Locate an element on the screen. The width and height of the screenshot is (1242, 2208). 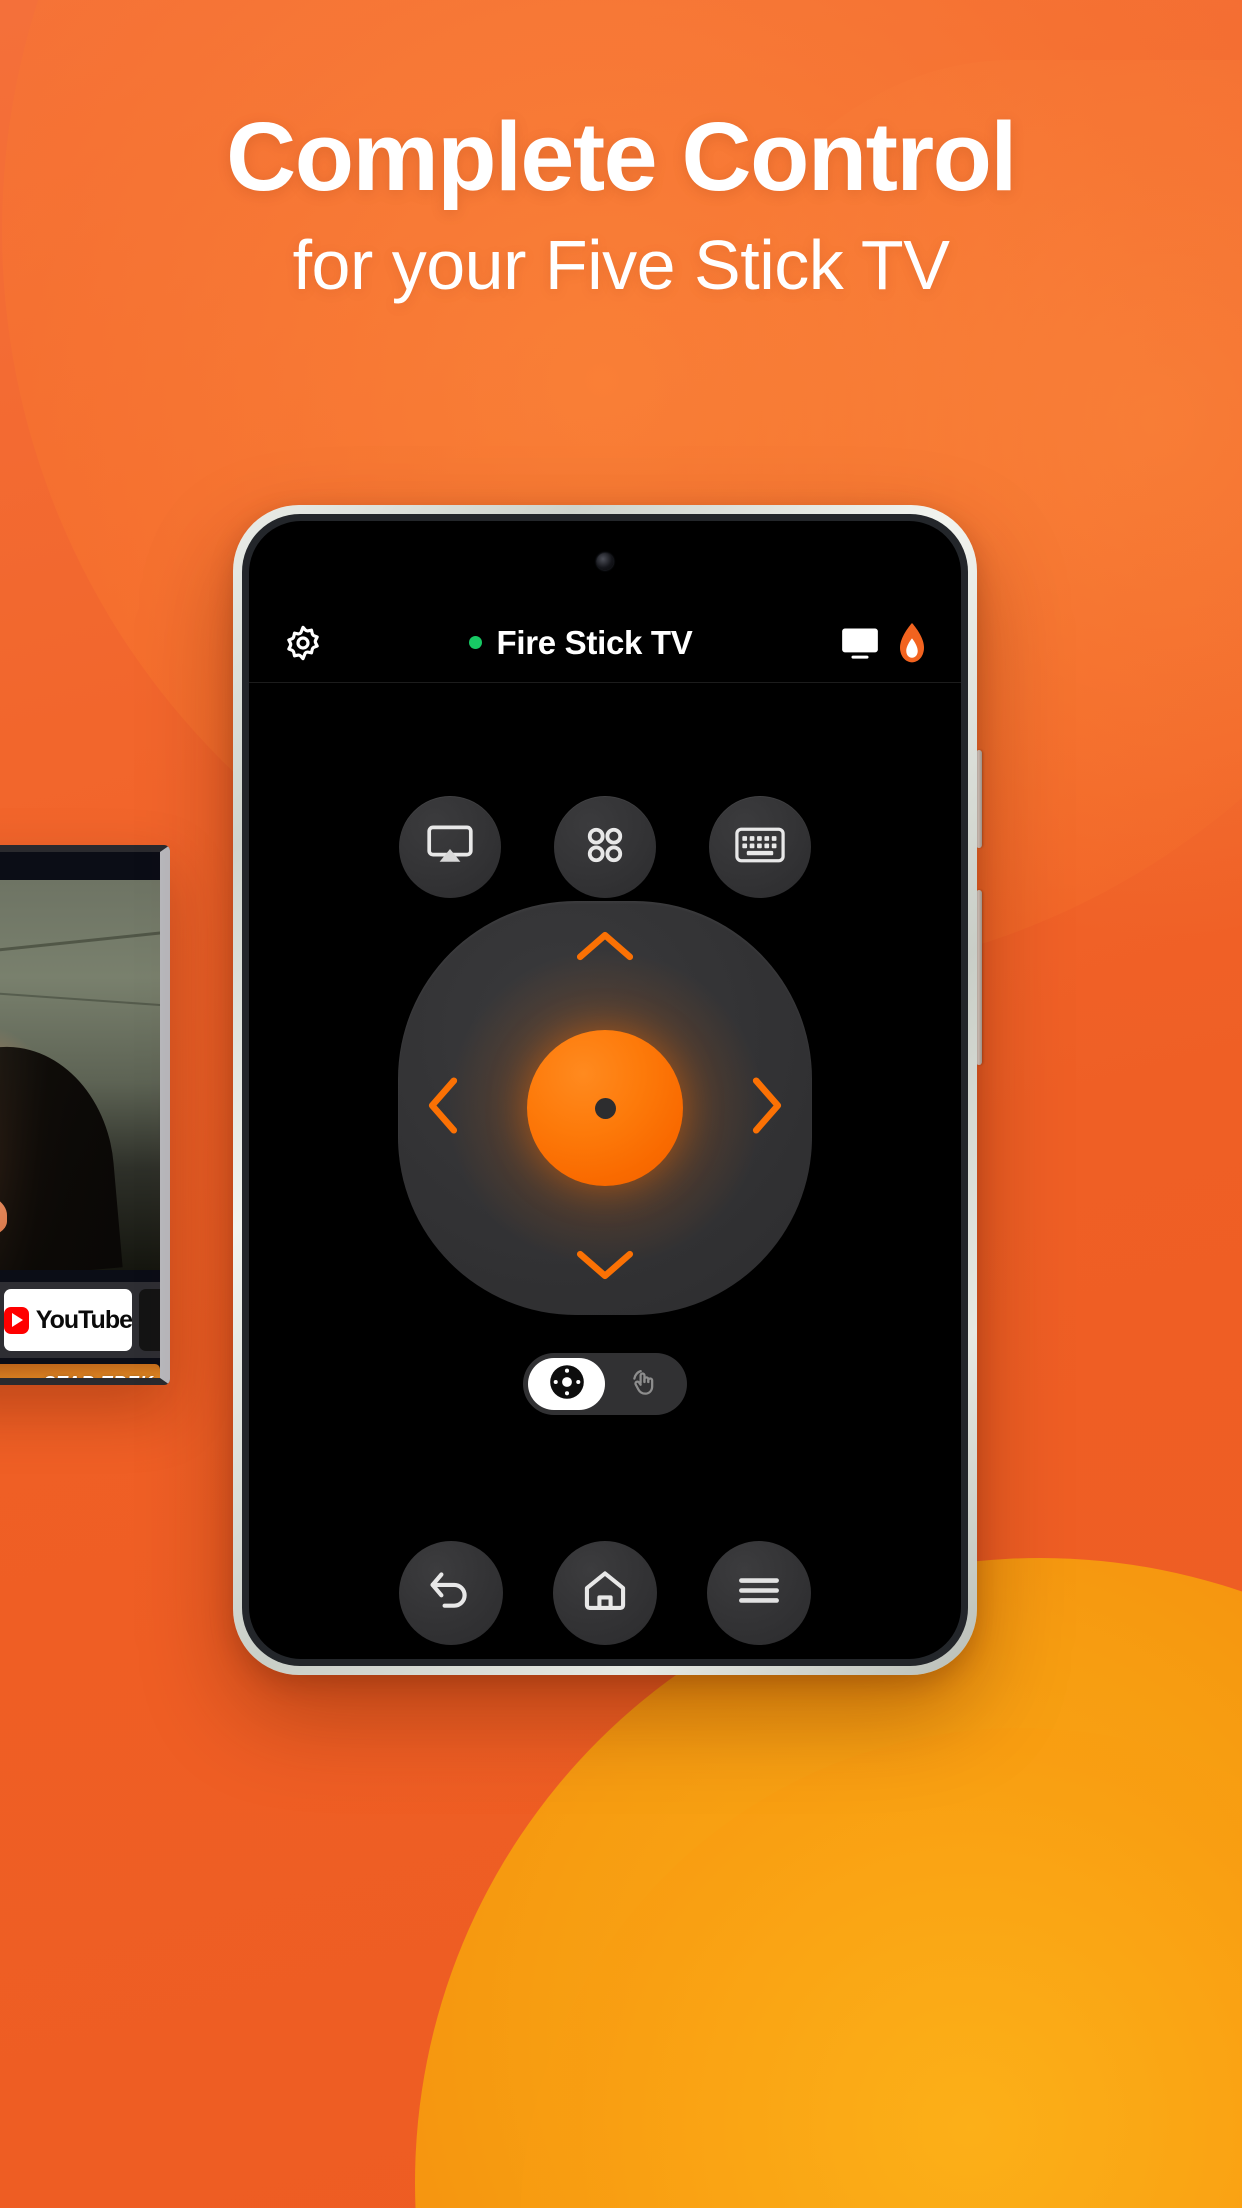
mode-toggle-touchpad is located at coordinates (643, 1384).